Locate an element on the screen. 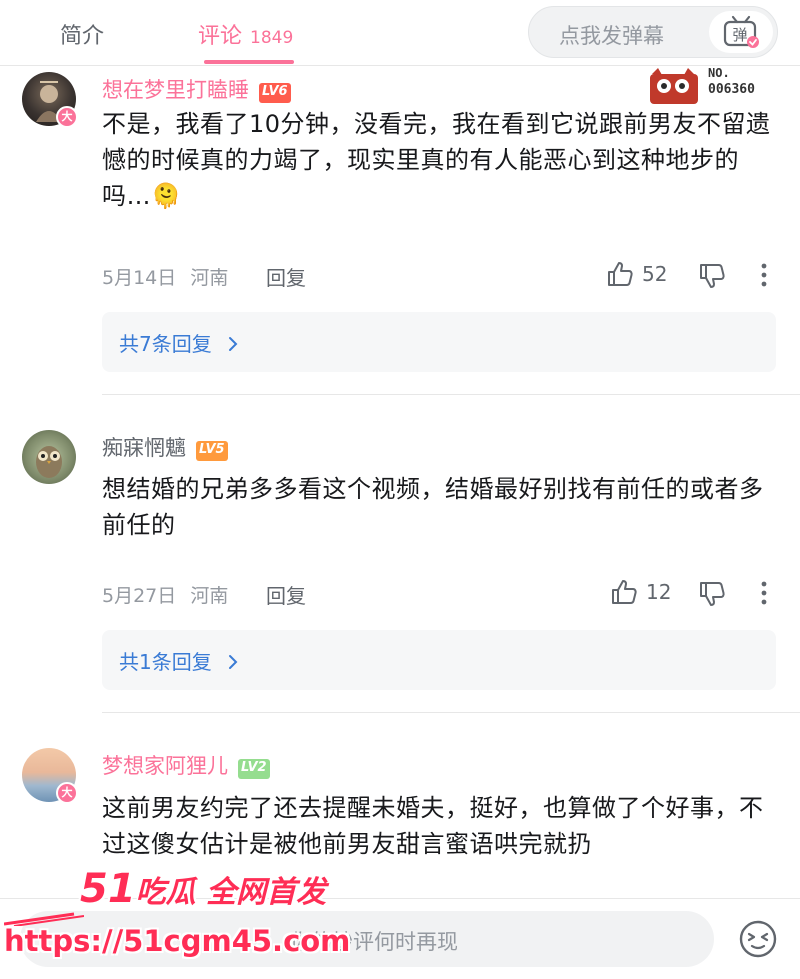 This screenshot has height=979, width=800. watermark-brand: 51吃瓜 全网首发 is located at coordinates (203, 889).